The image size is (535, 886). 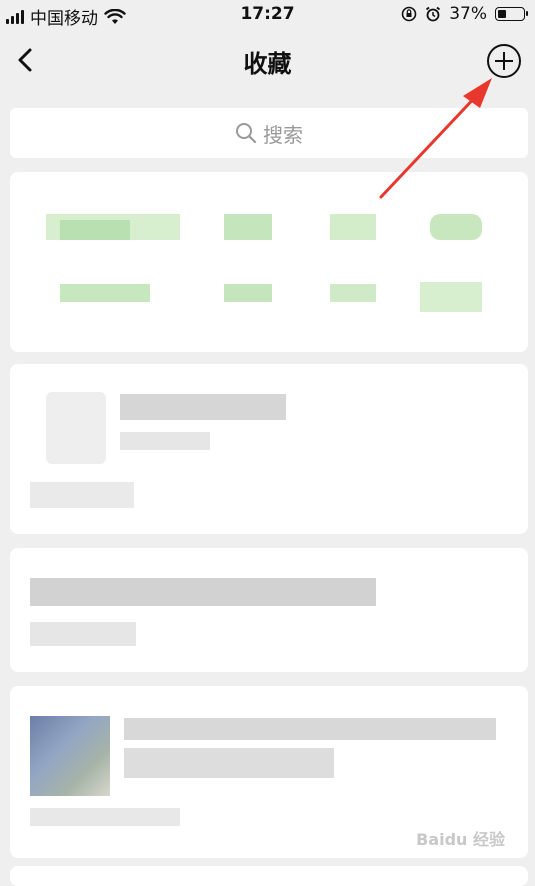 What do you see at coordinates (504, 61) in the screenshot?
I see `add-circle-icon` at bounding box center [504, 61].